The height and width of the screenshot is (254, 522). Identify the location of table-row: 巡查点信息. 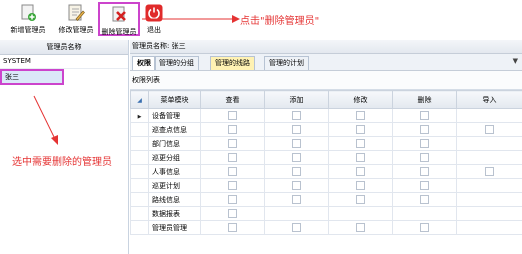
(326, 129).